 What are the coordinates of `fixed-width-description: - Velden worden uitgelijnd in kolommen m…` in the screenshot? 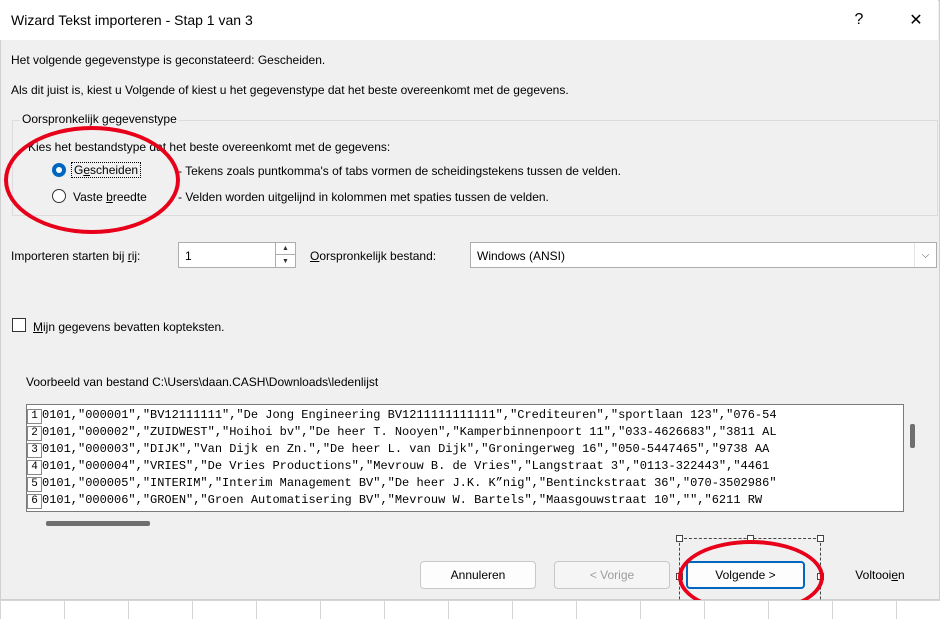 It's located at (363, 197).